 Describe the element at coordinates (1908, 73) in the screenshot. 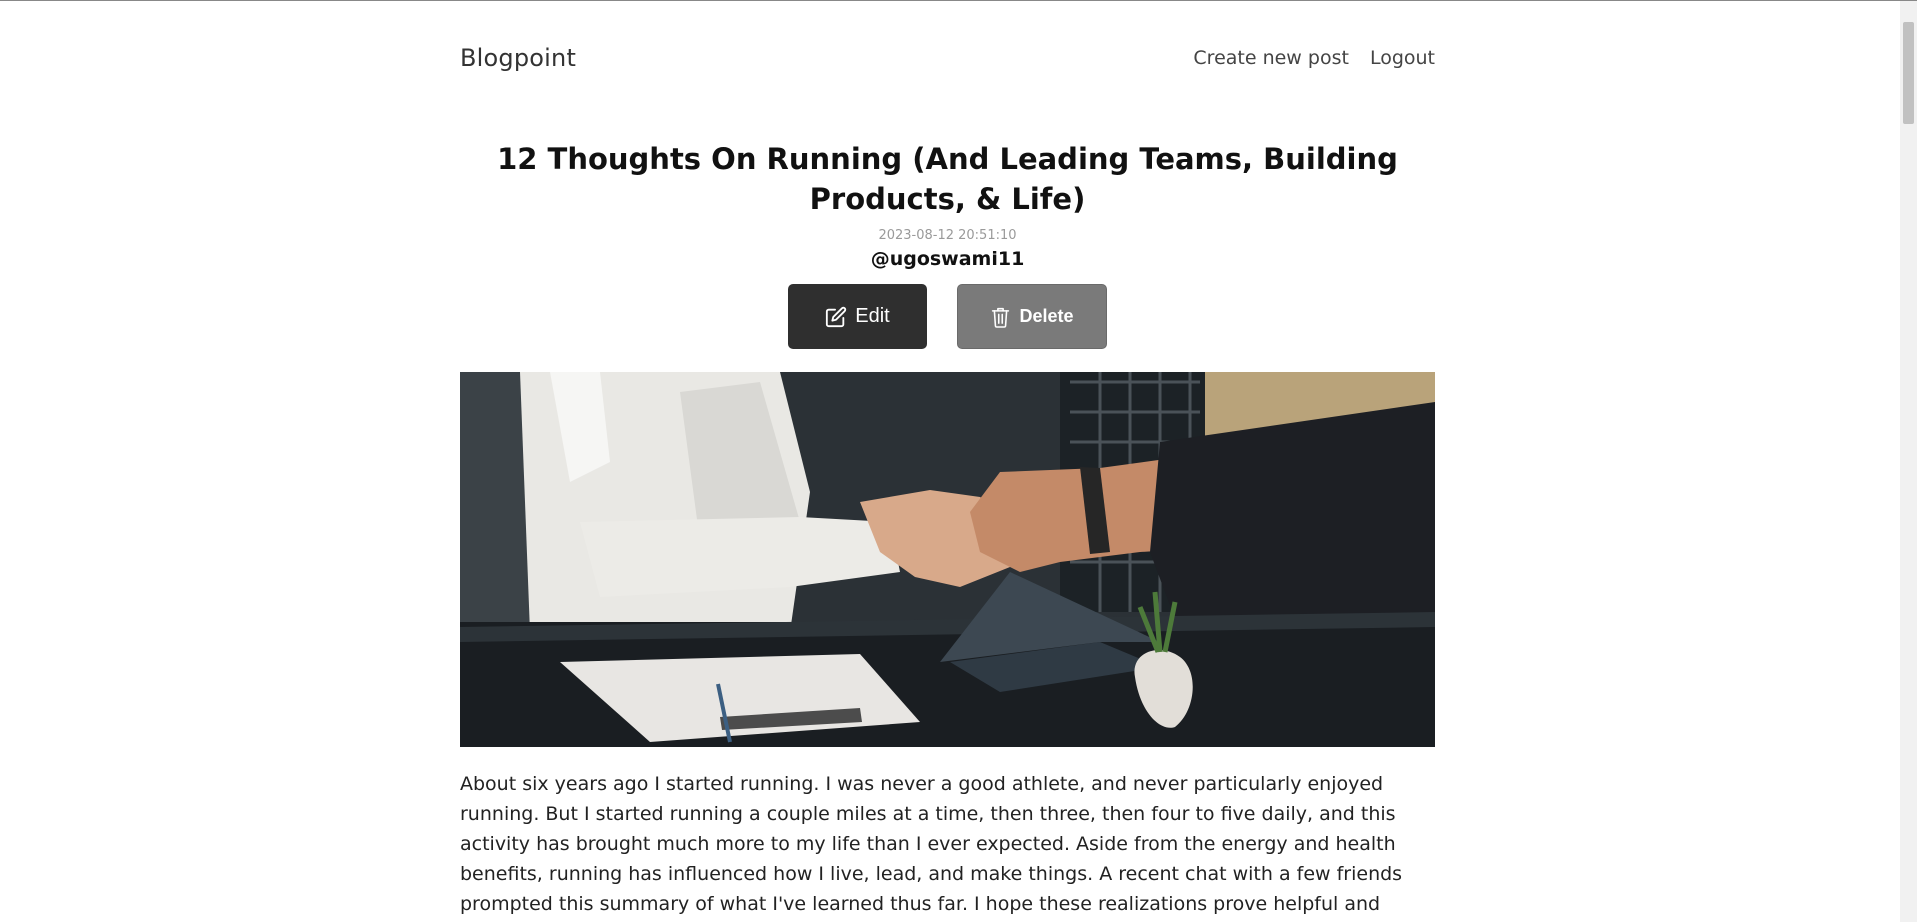

I see `scrollbar-thumb` at that location.